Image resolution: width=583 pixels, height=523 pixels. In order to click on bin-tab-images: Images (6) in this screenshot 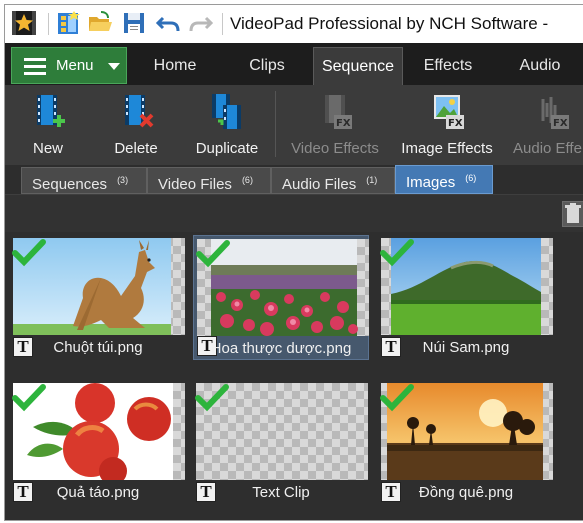, I will do `click(444, 179)`.